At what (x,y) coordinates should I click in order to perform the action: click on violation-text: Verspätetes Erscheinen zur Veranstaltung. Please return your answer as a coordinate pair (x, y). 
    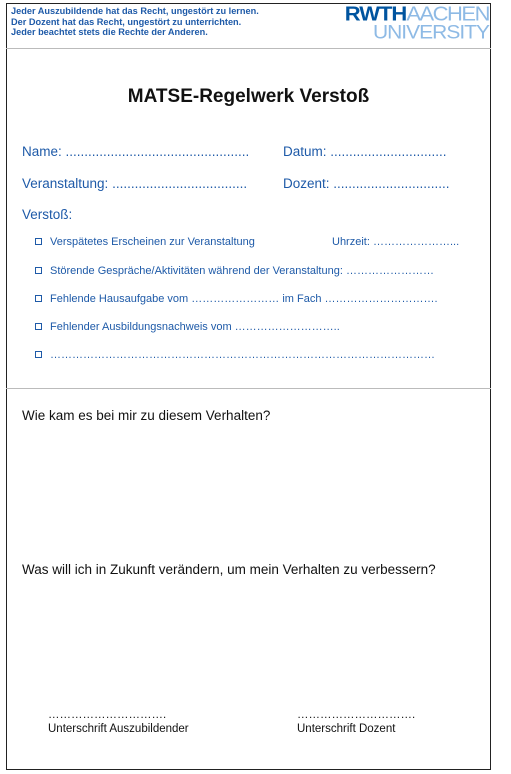
    Looking at the image, I should click on (152, 242).